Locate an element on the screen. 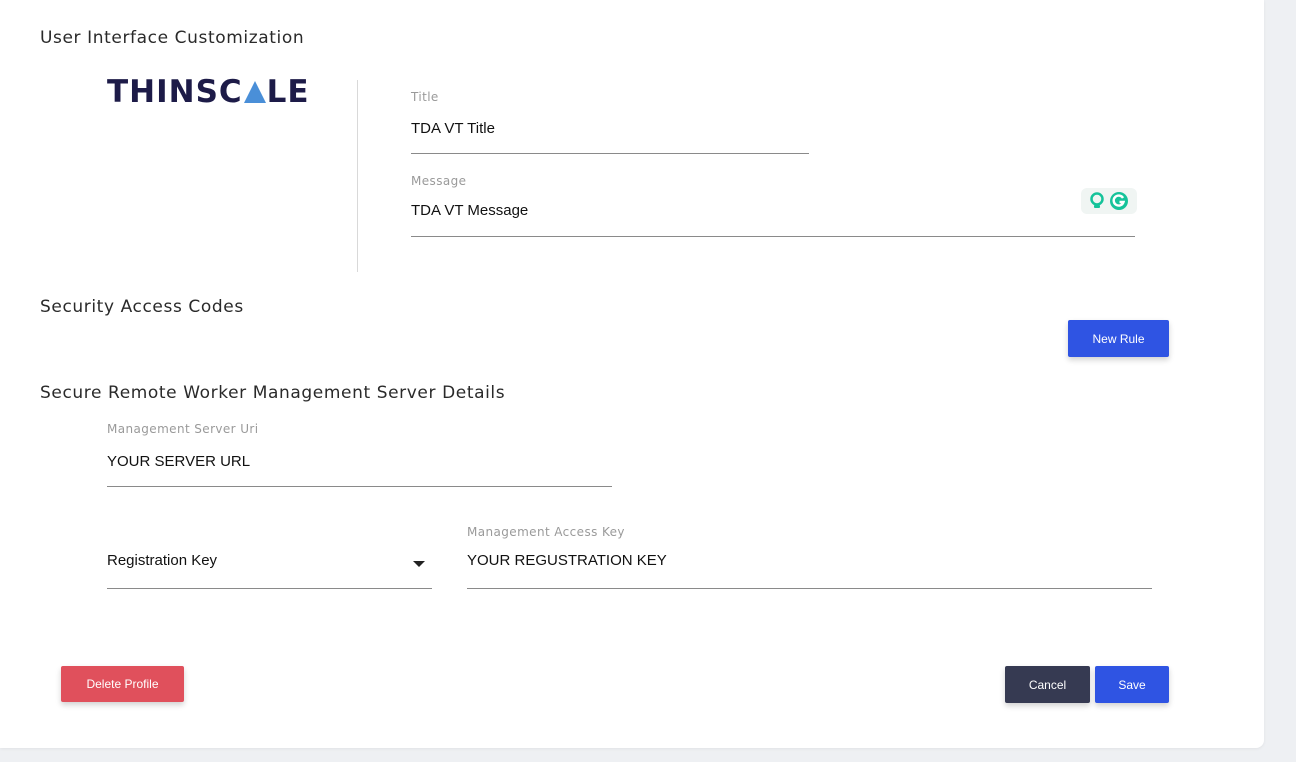  management-server-uri-underline is located at coordinates (359, 486).